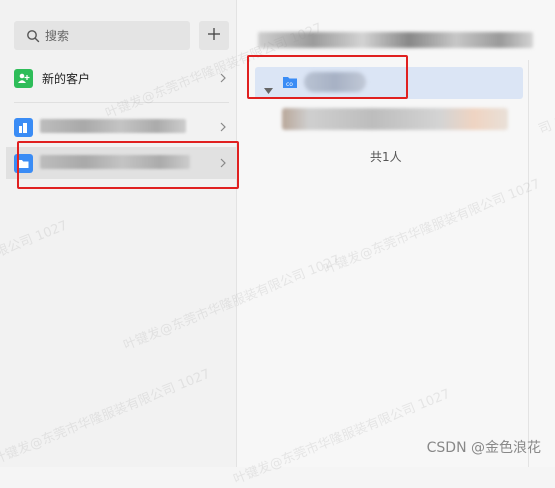 This screenshot has height=488, width=555. Describe the element at coordinates (23, 127) in the screenshot. I see `building-icon` at that location.